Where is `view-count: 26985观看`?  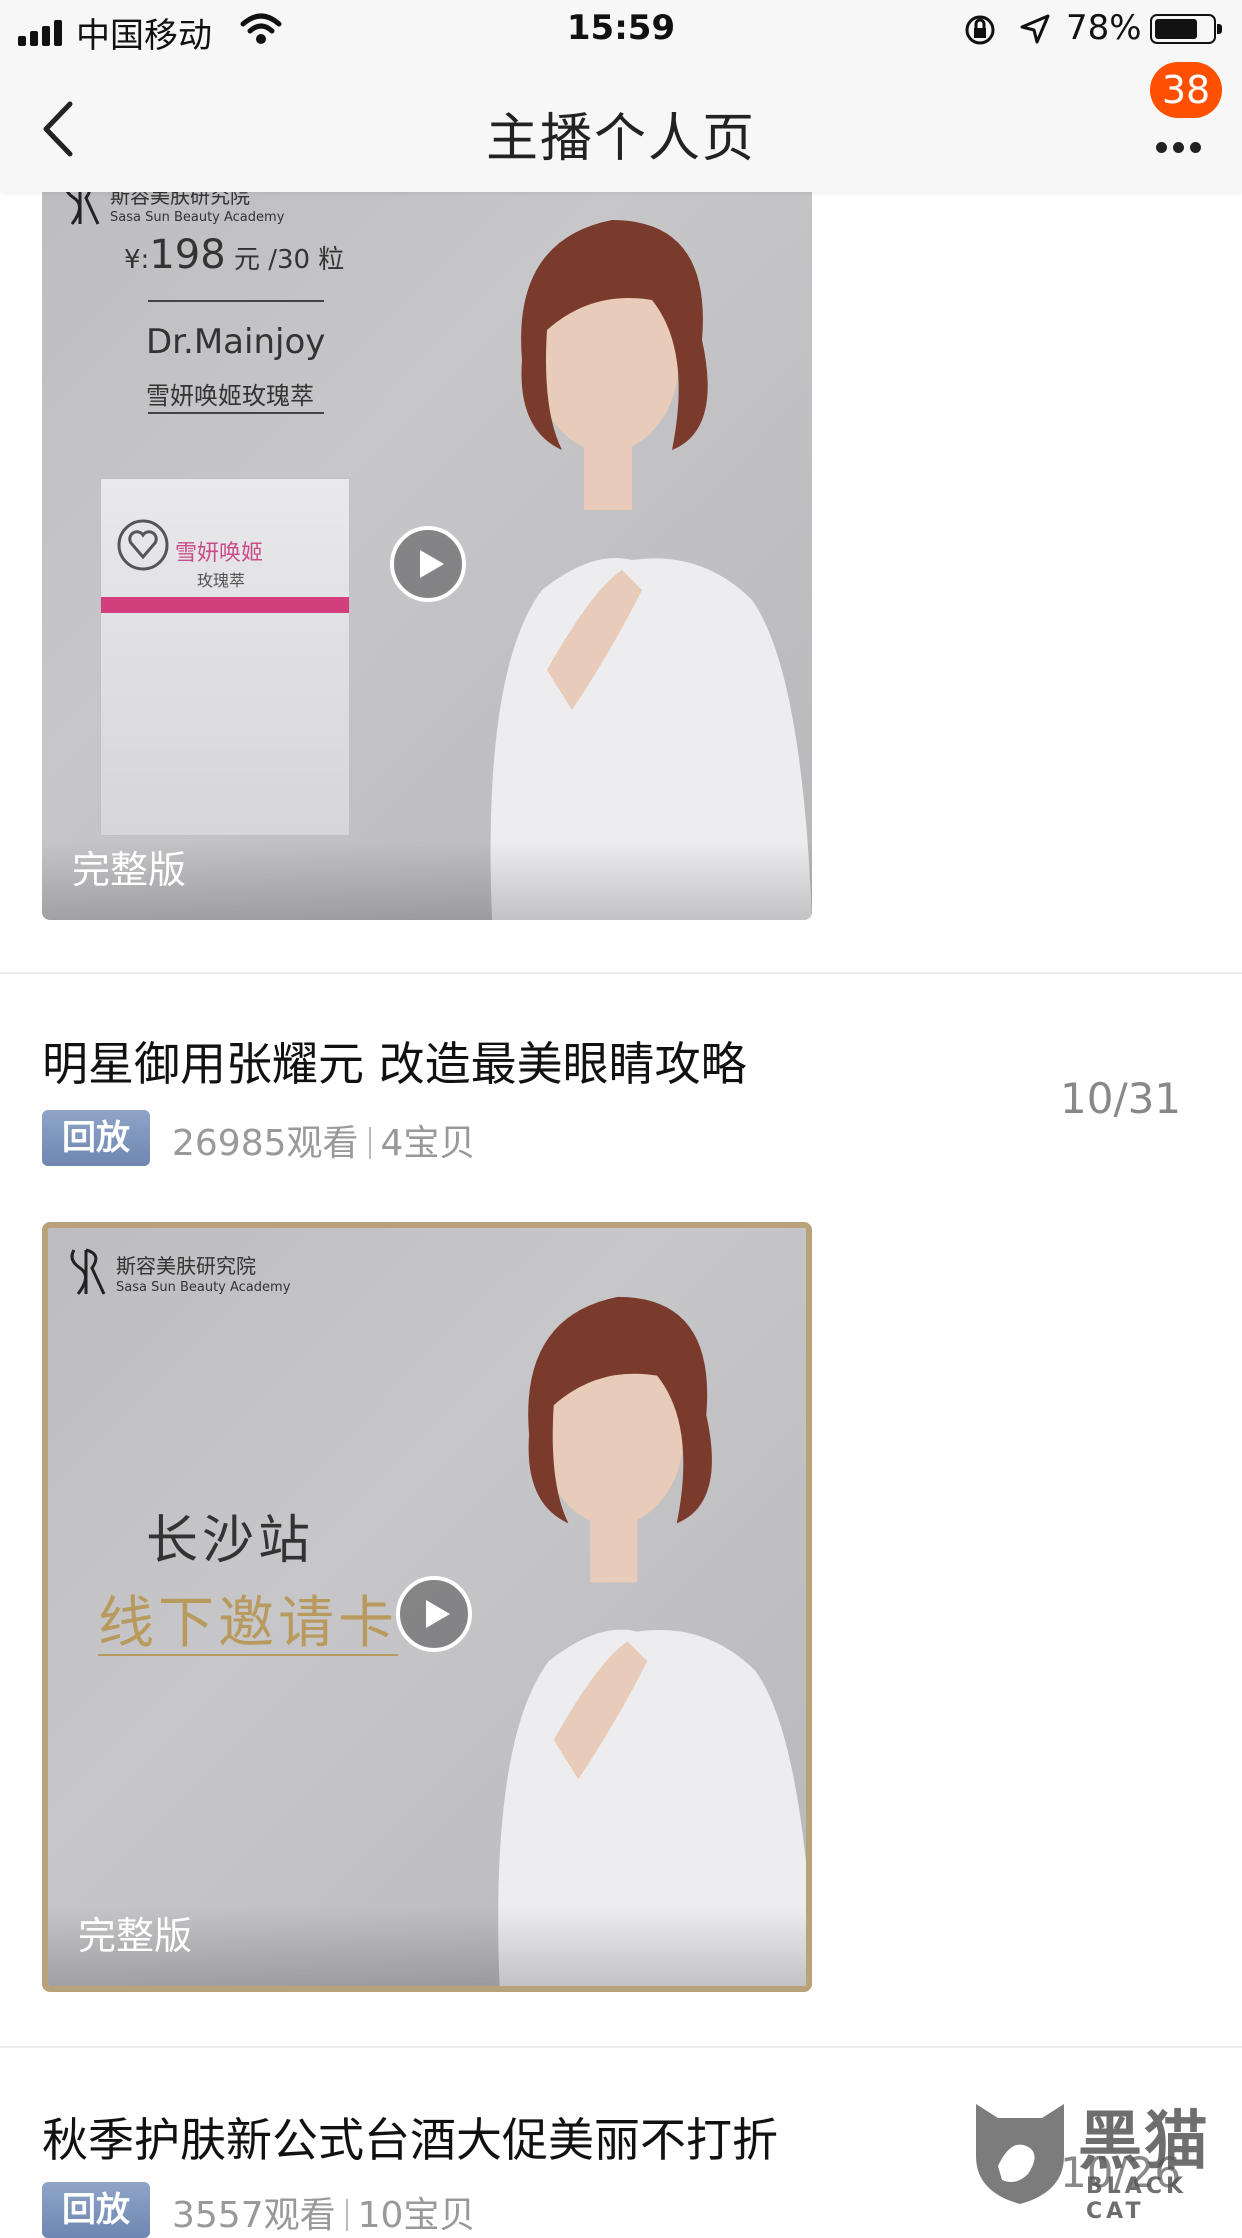 view-count: 26985观看 is located at coordinates (265, 1143).